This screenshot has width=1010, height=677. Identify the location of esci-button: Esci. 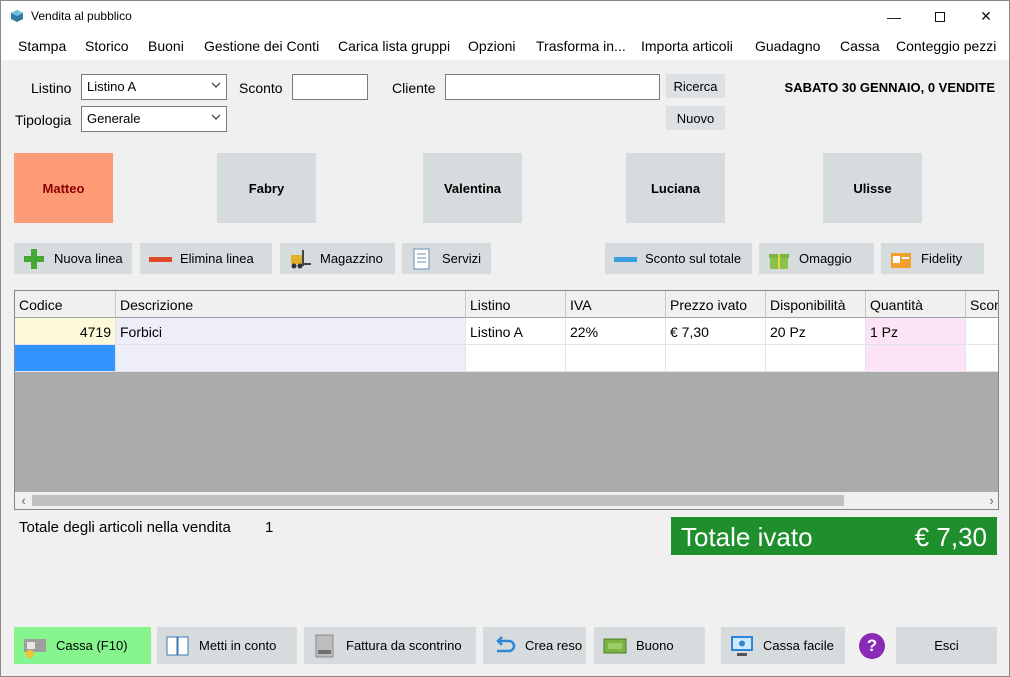
(946, 645).